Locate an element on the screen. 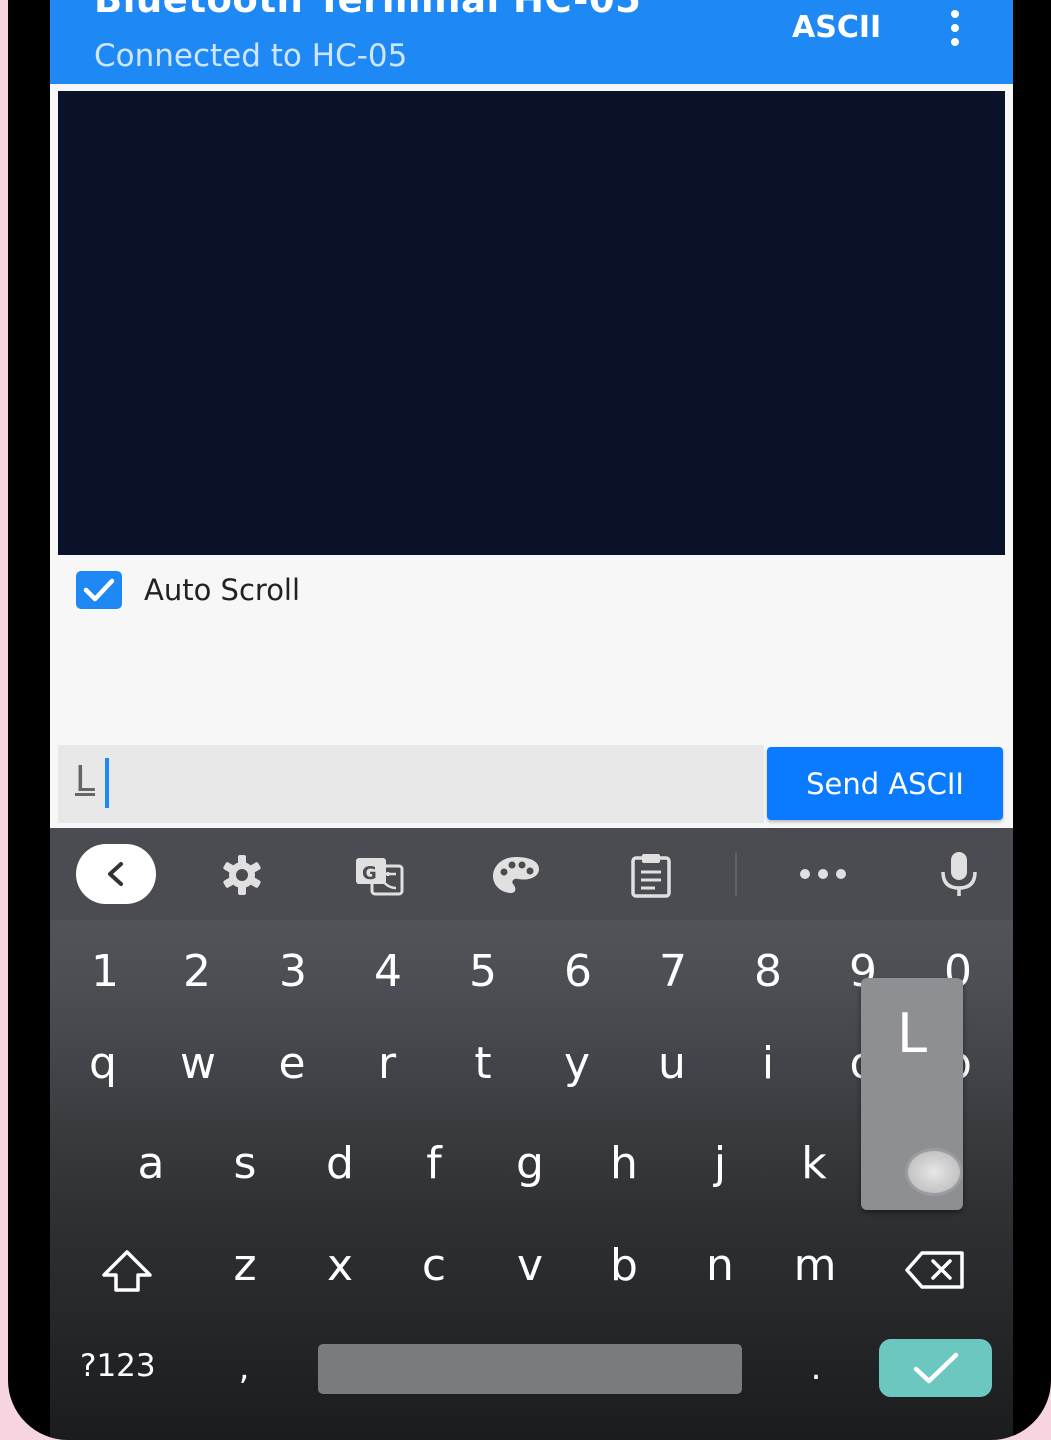 The image size is (1051, 1440). space-bar is located at coordinates (530, 1369).